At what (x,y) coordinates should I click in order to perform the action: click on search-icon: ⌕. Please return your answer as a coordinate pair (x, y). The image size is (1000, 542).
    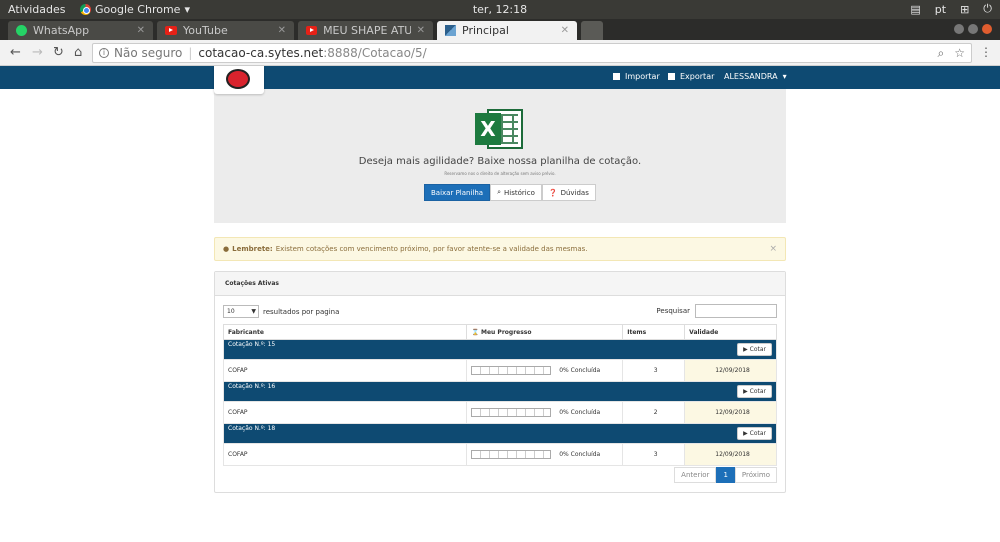
    Looking at the image, I should click on (499, 192).